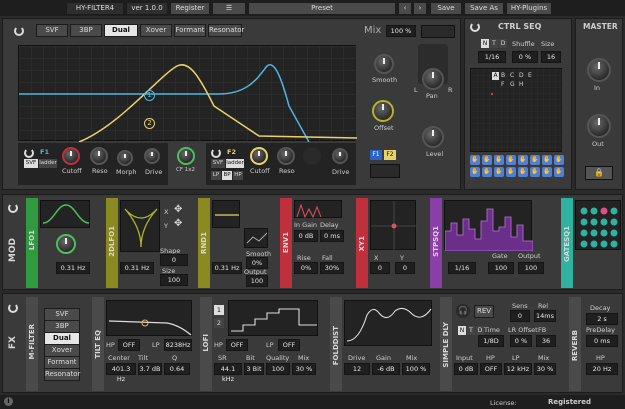  I want to click on info-icon: i, so click(8, 401).